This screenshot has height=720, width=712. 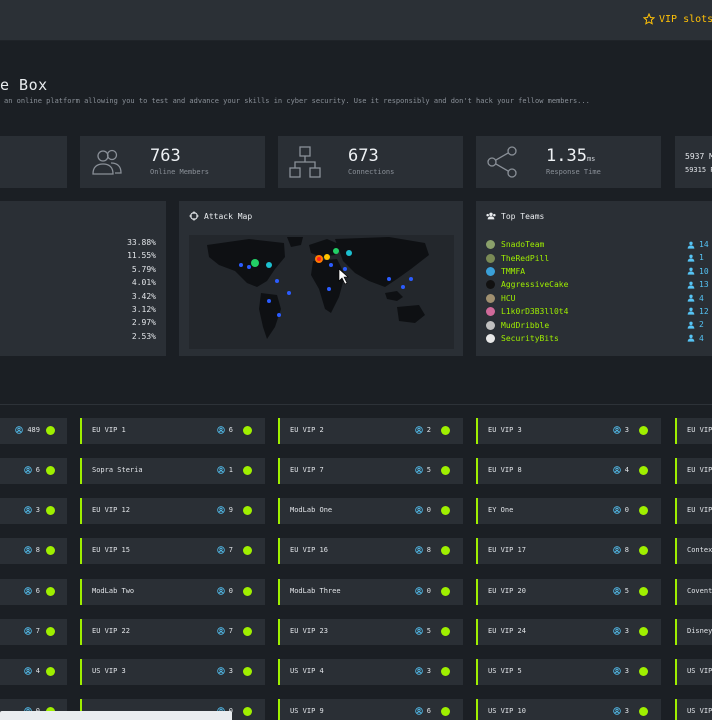 What do you see at coordinates (568, 431) in the screenshot?
I see `server-card: EU VIP 3 3` at bounding box center [568, 431].